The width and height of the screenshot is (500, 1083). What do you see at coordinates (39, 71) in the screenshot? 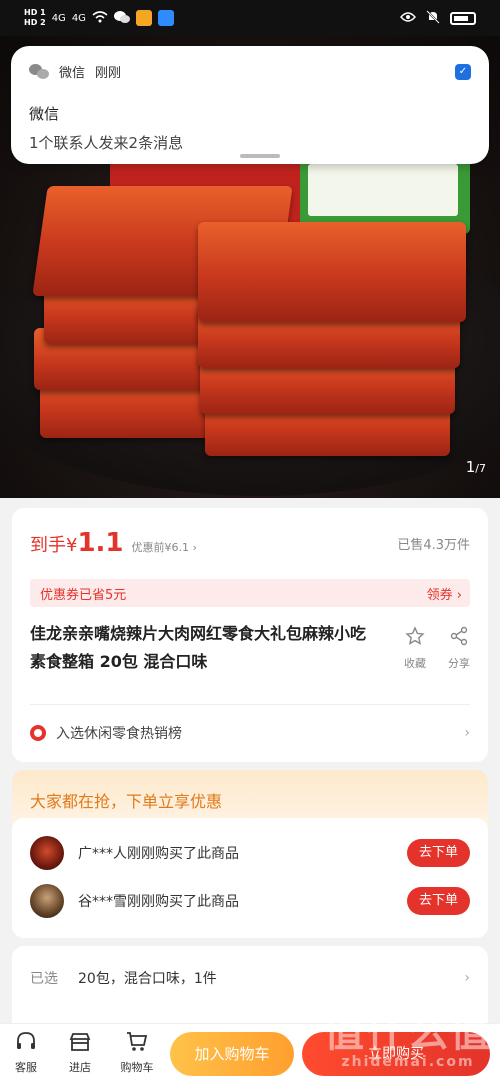
I see `wechat-icon` at bounding box center [39, 71].